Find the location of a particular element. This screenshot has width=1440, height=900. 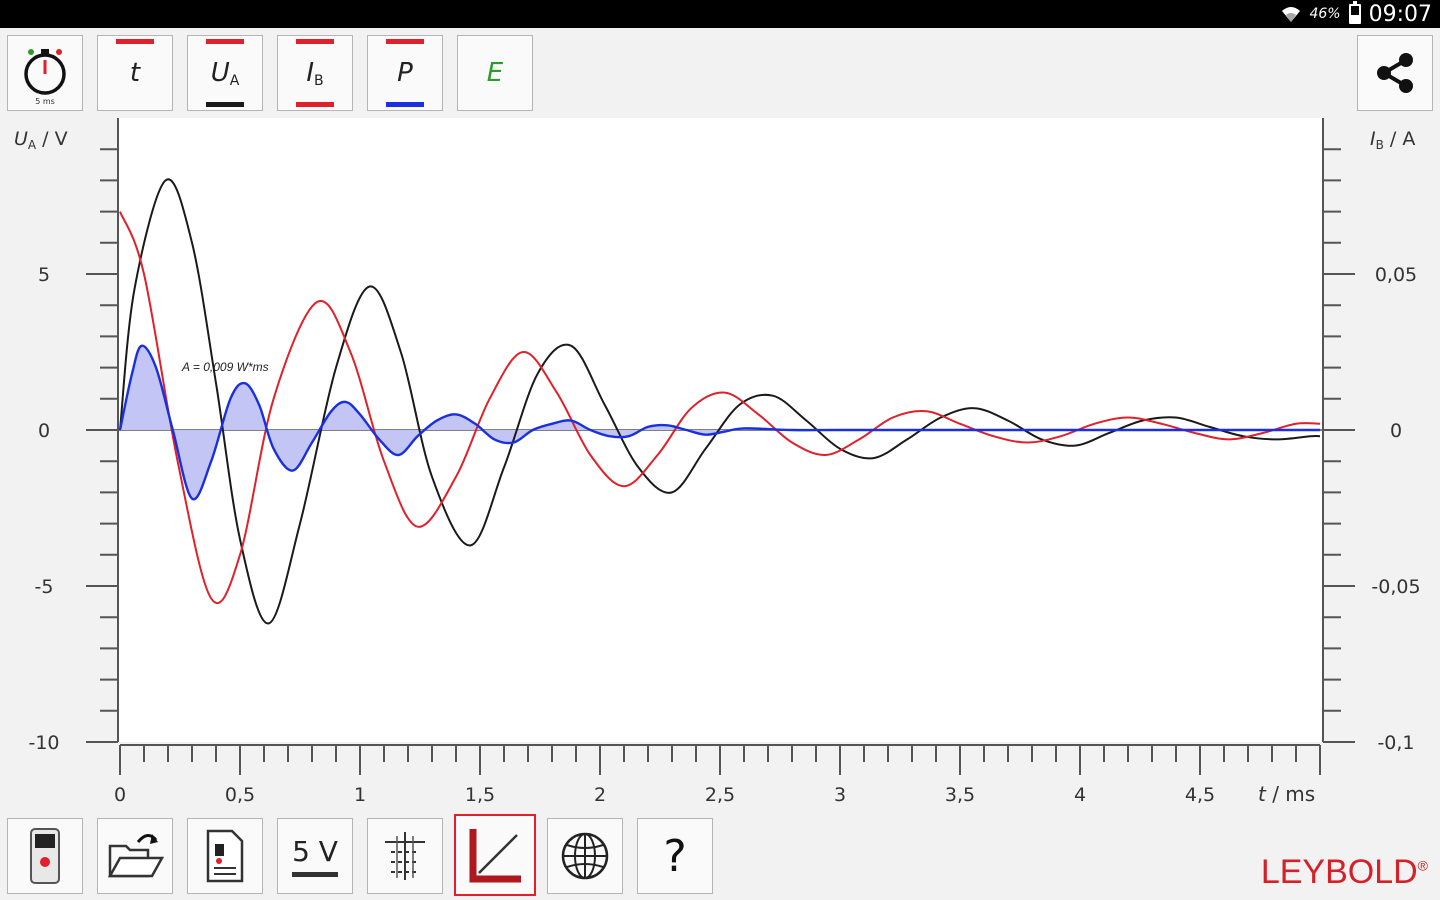

cursor-grid-icon is located at coordinates (405, 856).